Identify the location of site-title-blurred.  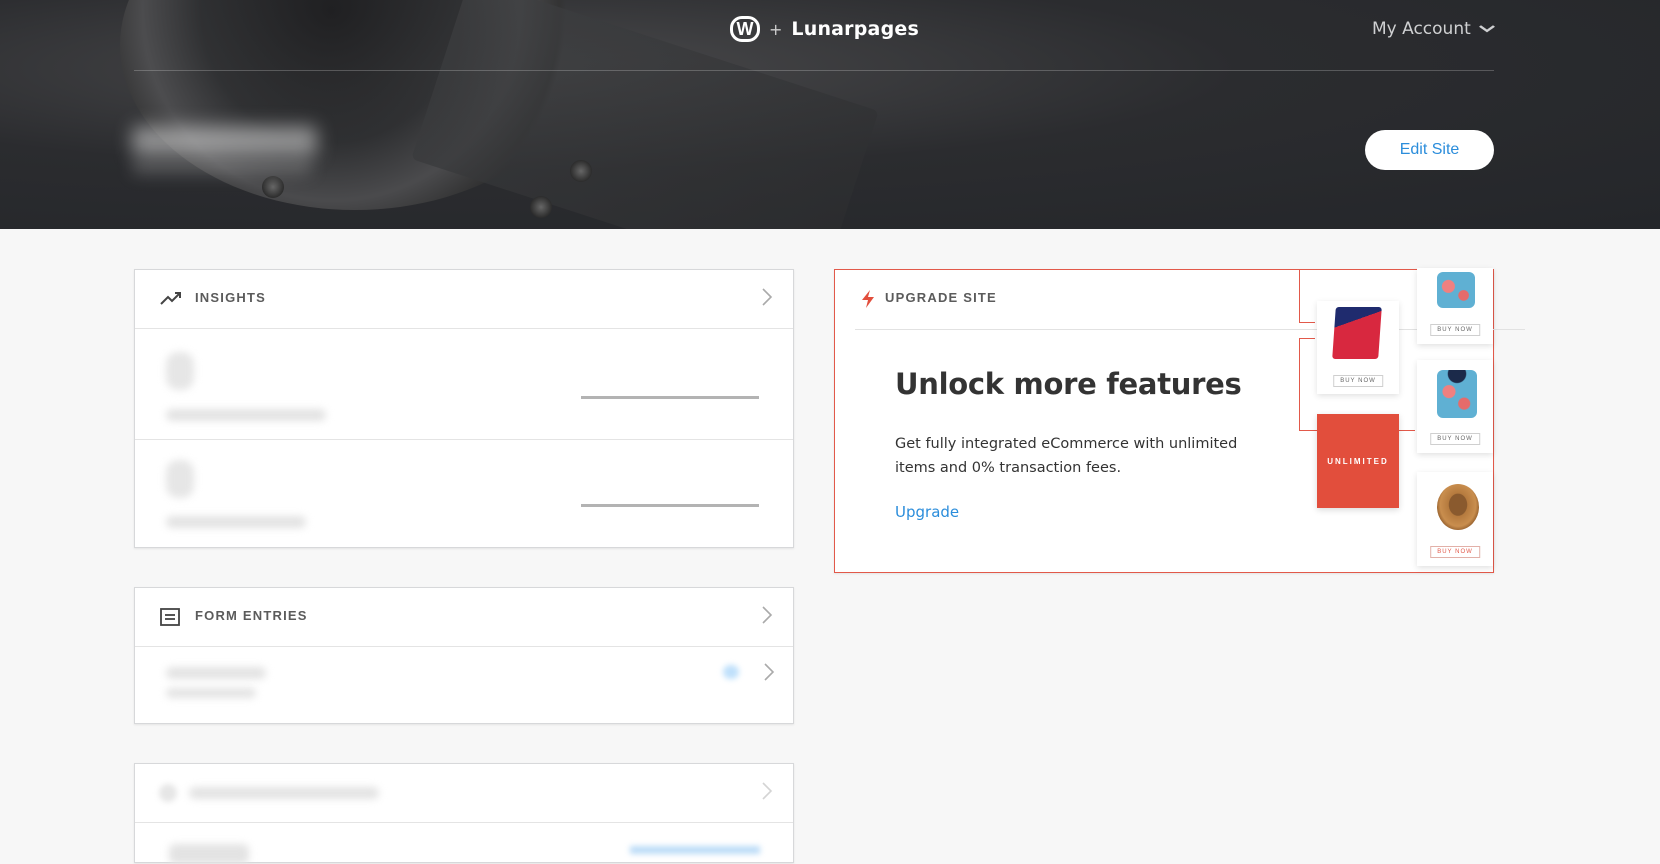
(224, 141).